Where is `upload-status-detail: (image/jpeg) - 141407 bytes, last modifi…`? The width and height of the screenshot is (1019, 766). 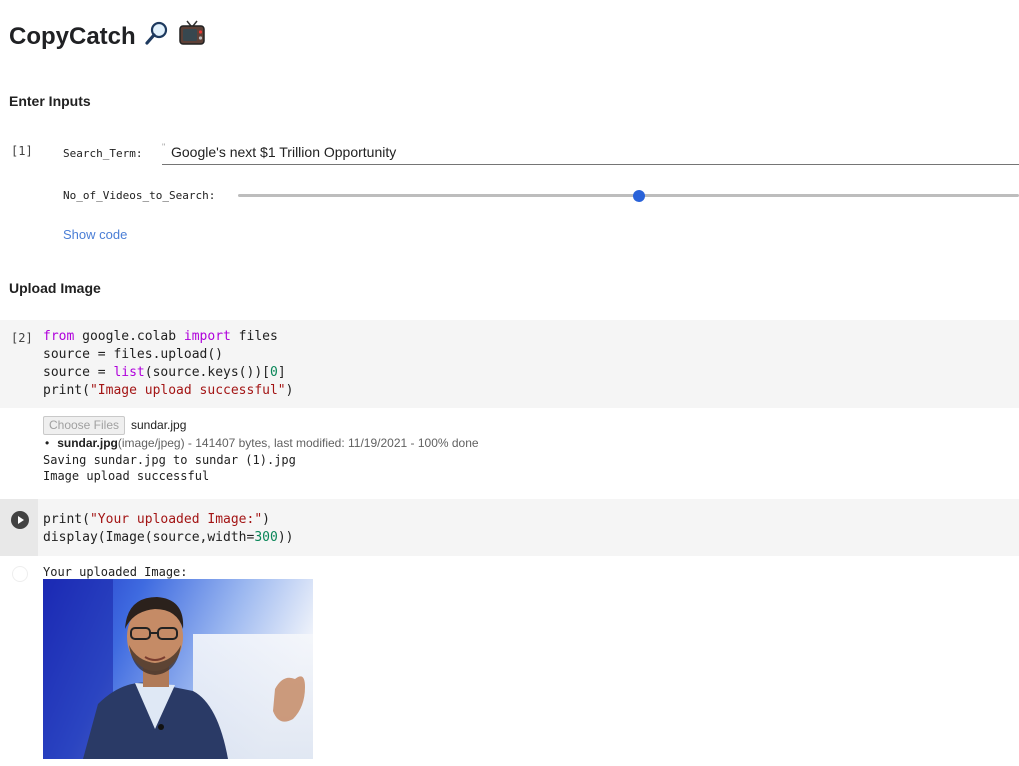 upload-status-detail: (image/jpeg) - 141407 bytes, last modifi… is located at coordinates (298, 443).